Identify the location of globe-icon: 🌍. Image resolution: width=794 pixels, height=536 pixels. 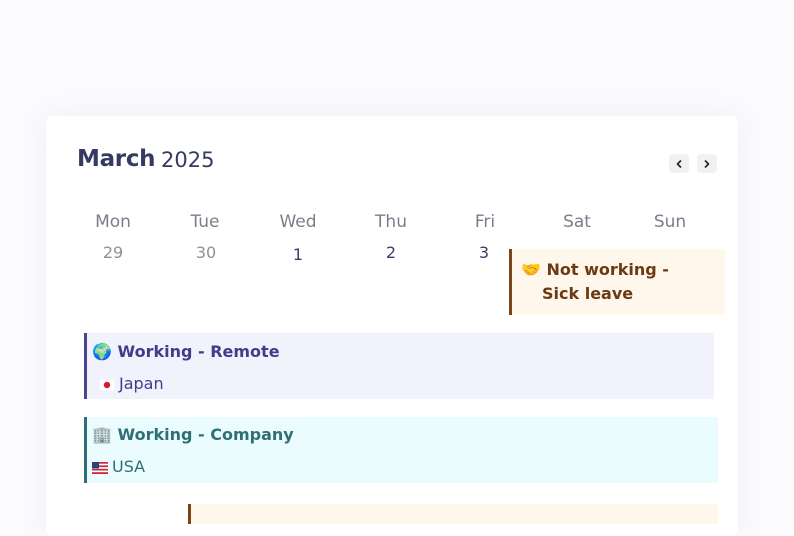
(102, 351).